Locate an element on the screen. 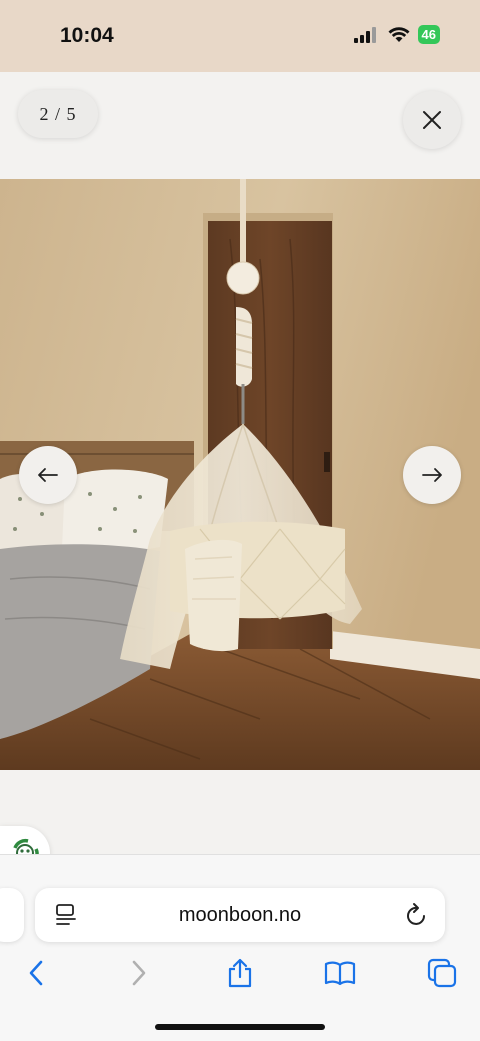  close-button is located at coordinates (432, 120).